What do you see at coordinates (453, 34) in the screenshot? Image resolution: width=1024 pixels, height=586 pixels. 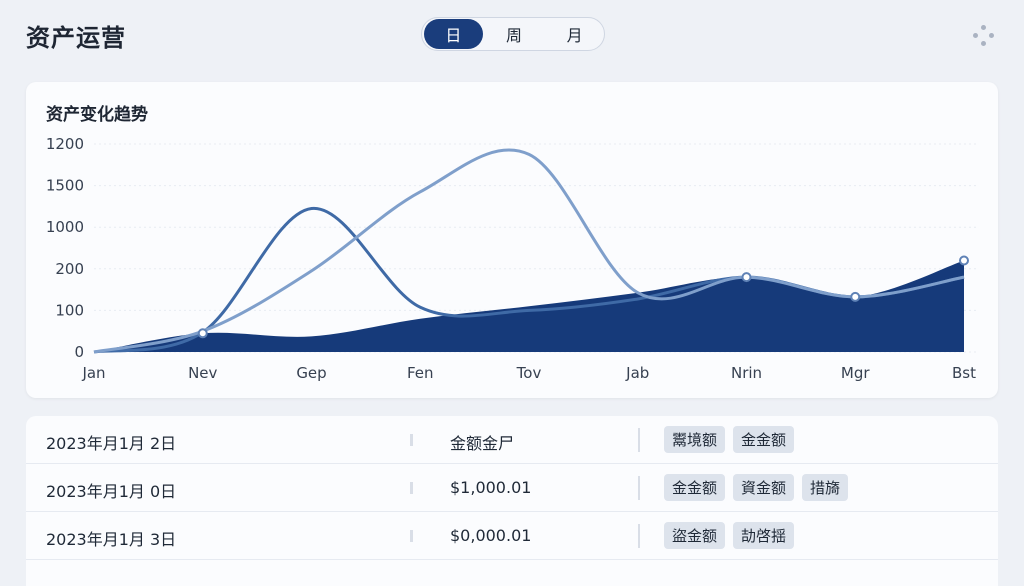 I see `segment-day: 日` at bounding box center [453, 34].